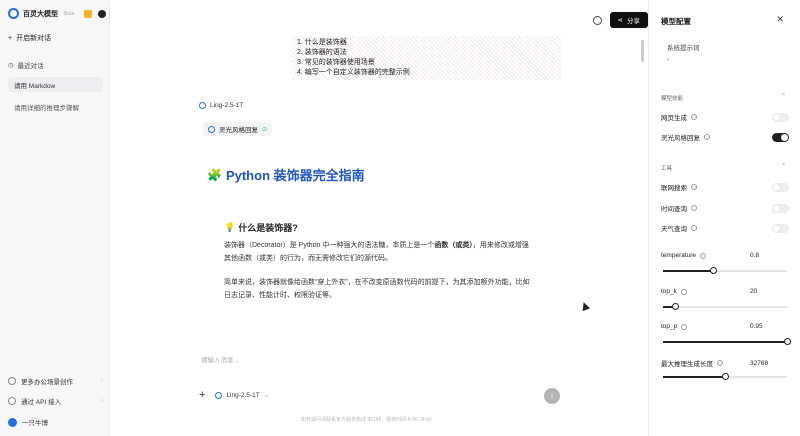  Describe the element at coordinates (725, 291) in the screenshot. I see `param-top-k: top_k 20` at that location.